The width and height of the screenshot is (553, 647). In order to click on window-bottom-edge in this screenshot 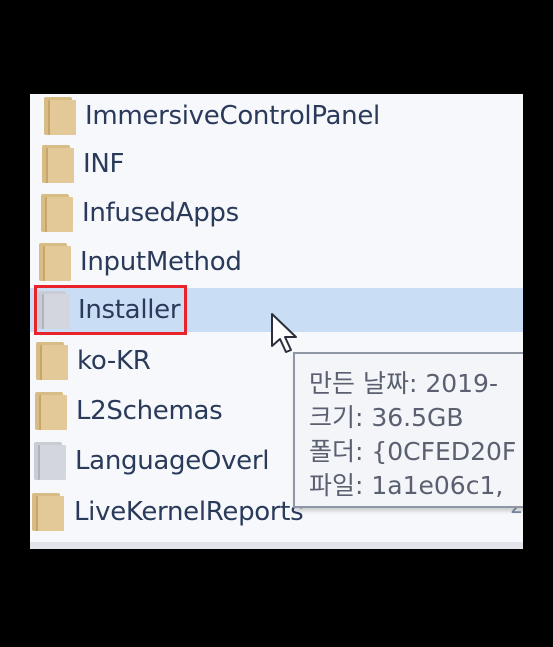, I will do `click(276, 545)`.